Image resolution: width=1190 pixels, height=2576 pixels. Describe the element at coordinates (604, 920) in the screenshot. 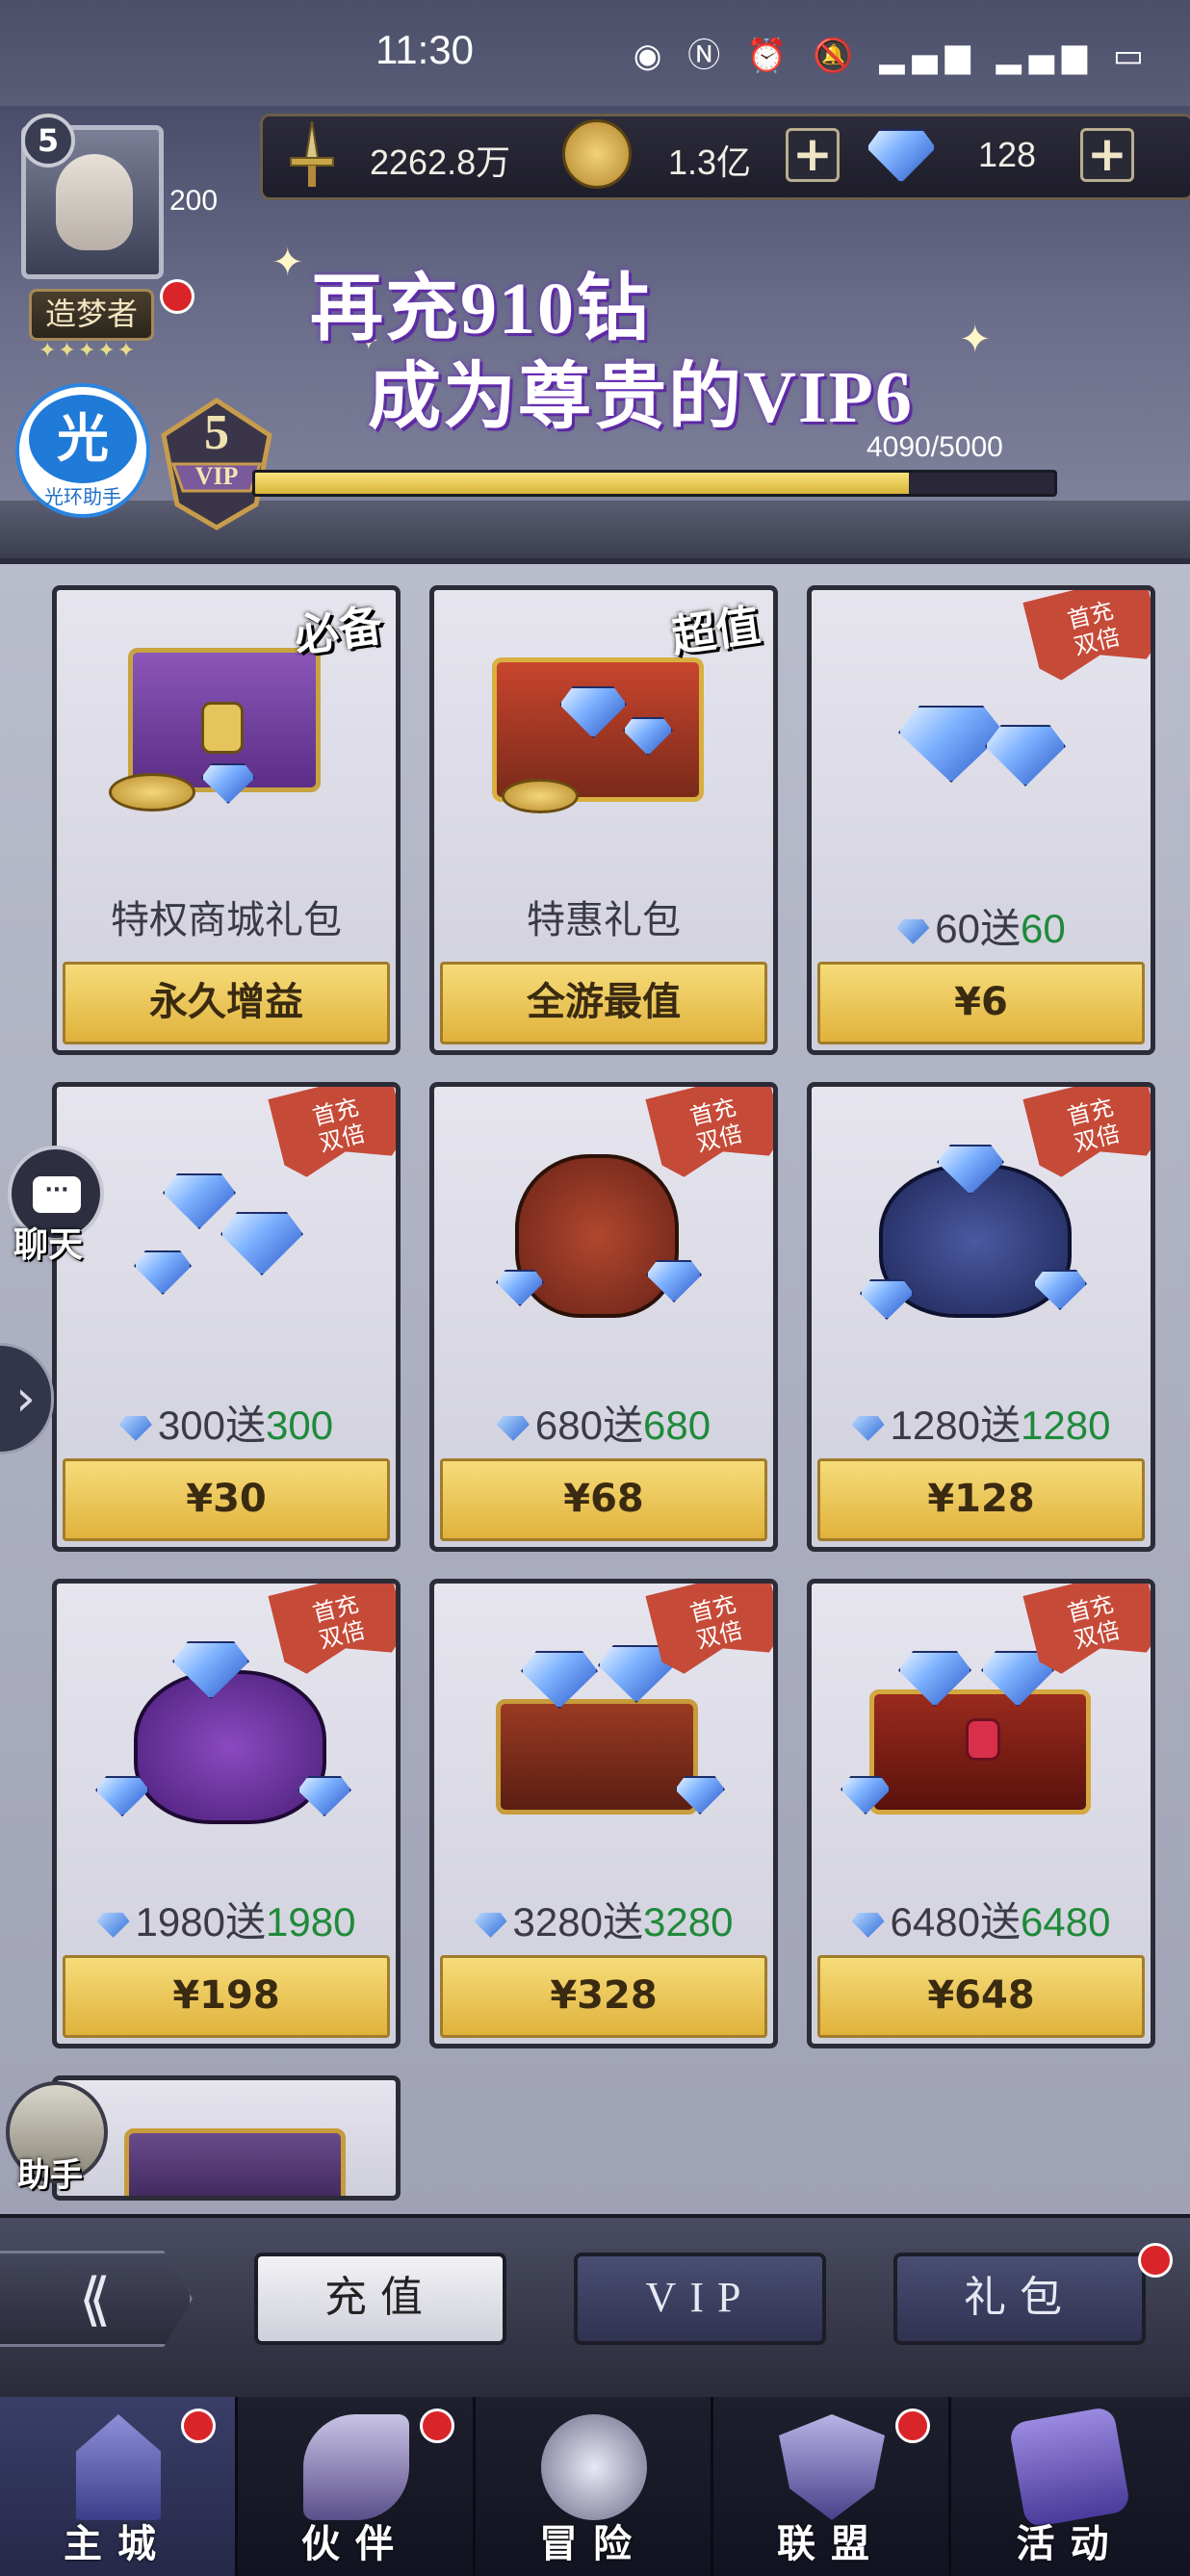

I see `card-title: 特惠礼包` at that location.